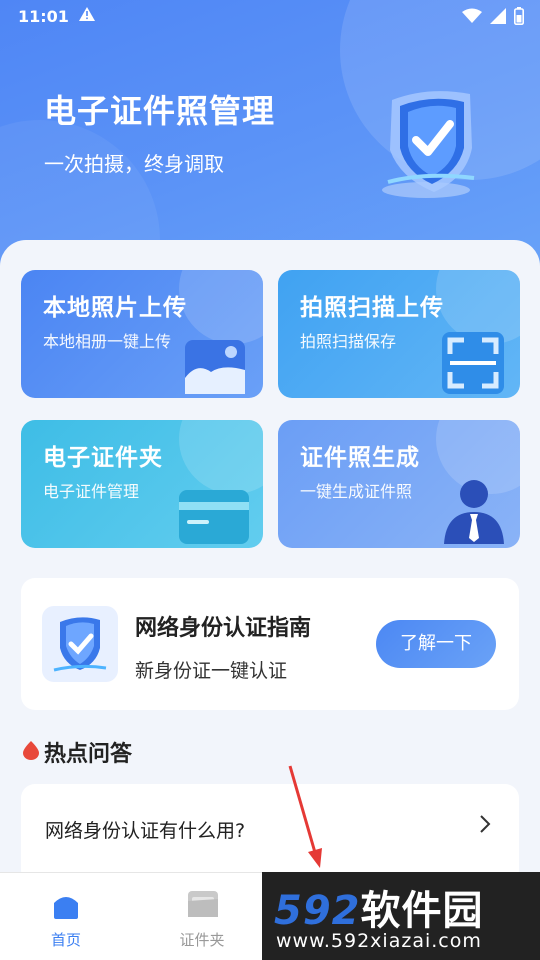 This screenshot has height=960, width=540. What do you see at coordinates (134, 164) in the screenshot?
I see `page-subtitle: 一次拍摄，终身调取` at bounding box center [134, 164].